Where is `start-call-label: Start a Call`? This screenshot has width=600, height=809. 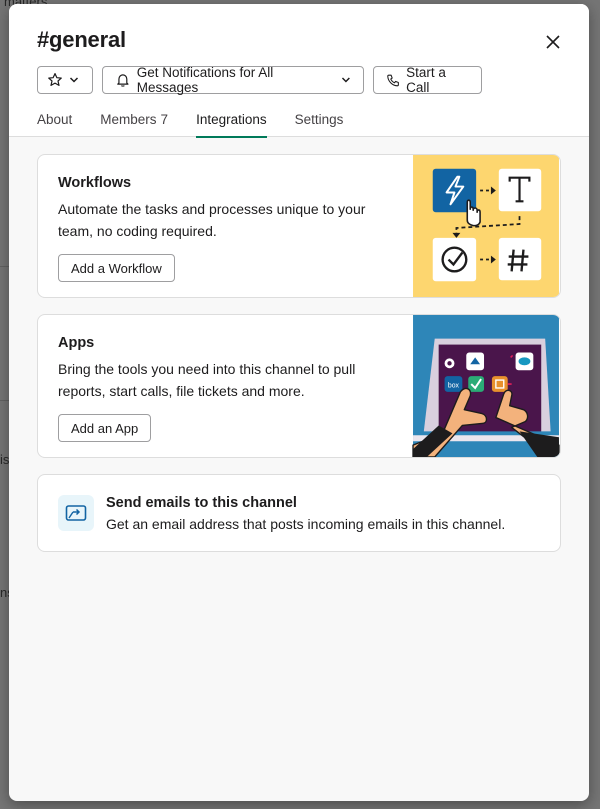 start-call-label: Start a Call is located at coordinates (426, 80).